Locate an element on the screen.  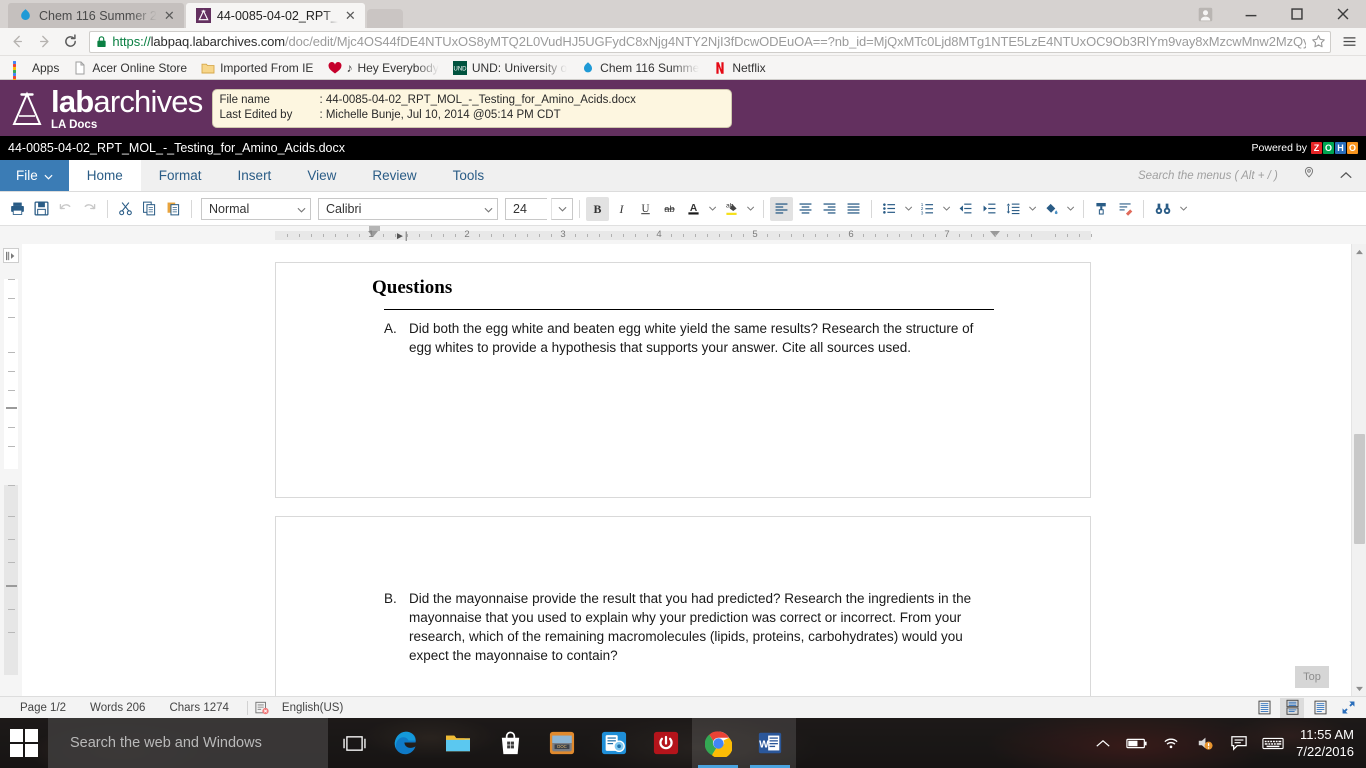
fullscreen-icon is located at coordinates (1348, 708).